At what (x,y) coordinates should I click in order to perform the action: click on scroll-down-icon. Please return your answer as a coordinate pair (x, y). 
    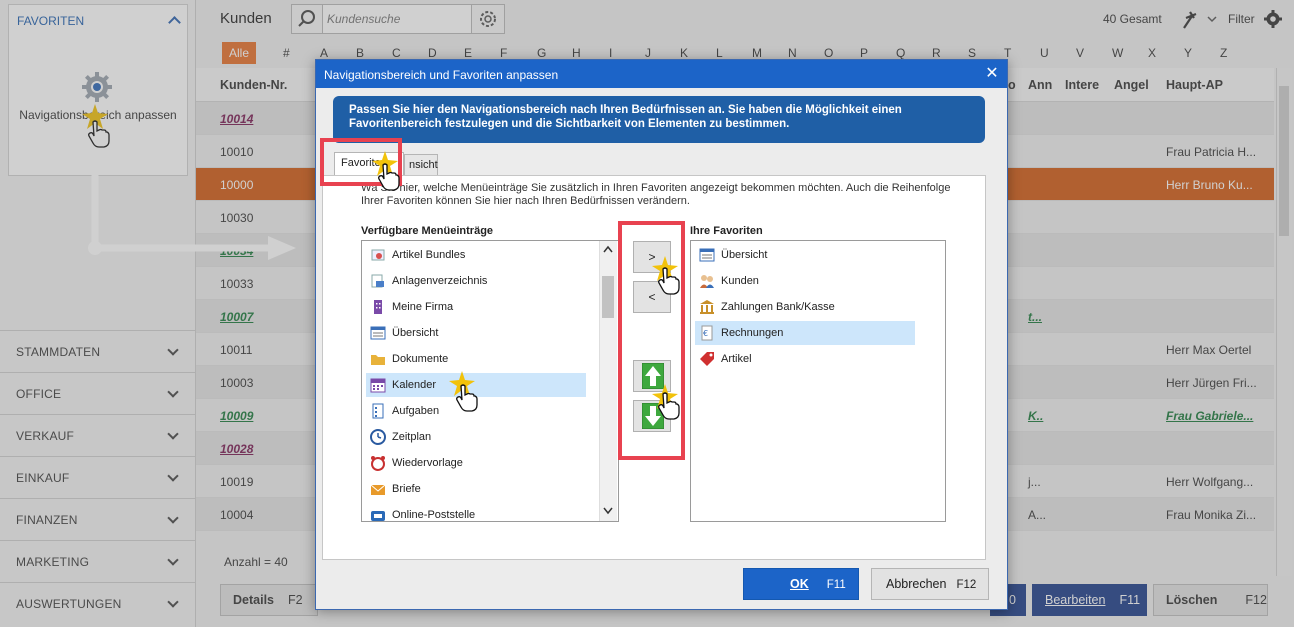
    Looking at the image, I should click on (608, 511).